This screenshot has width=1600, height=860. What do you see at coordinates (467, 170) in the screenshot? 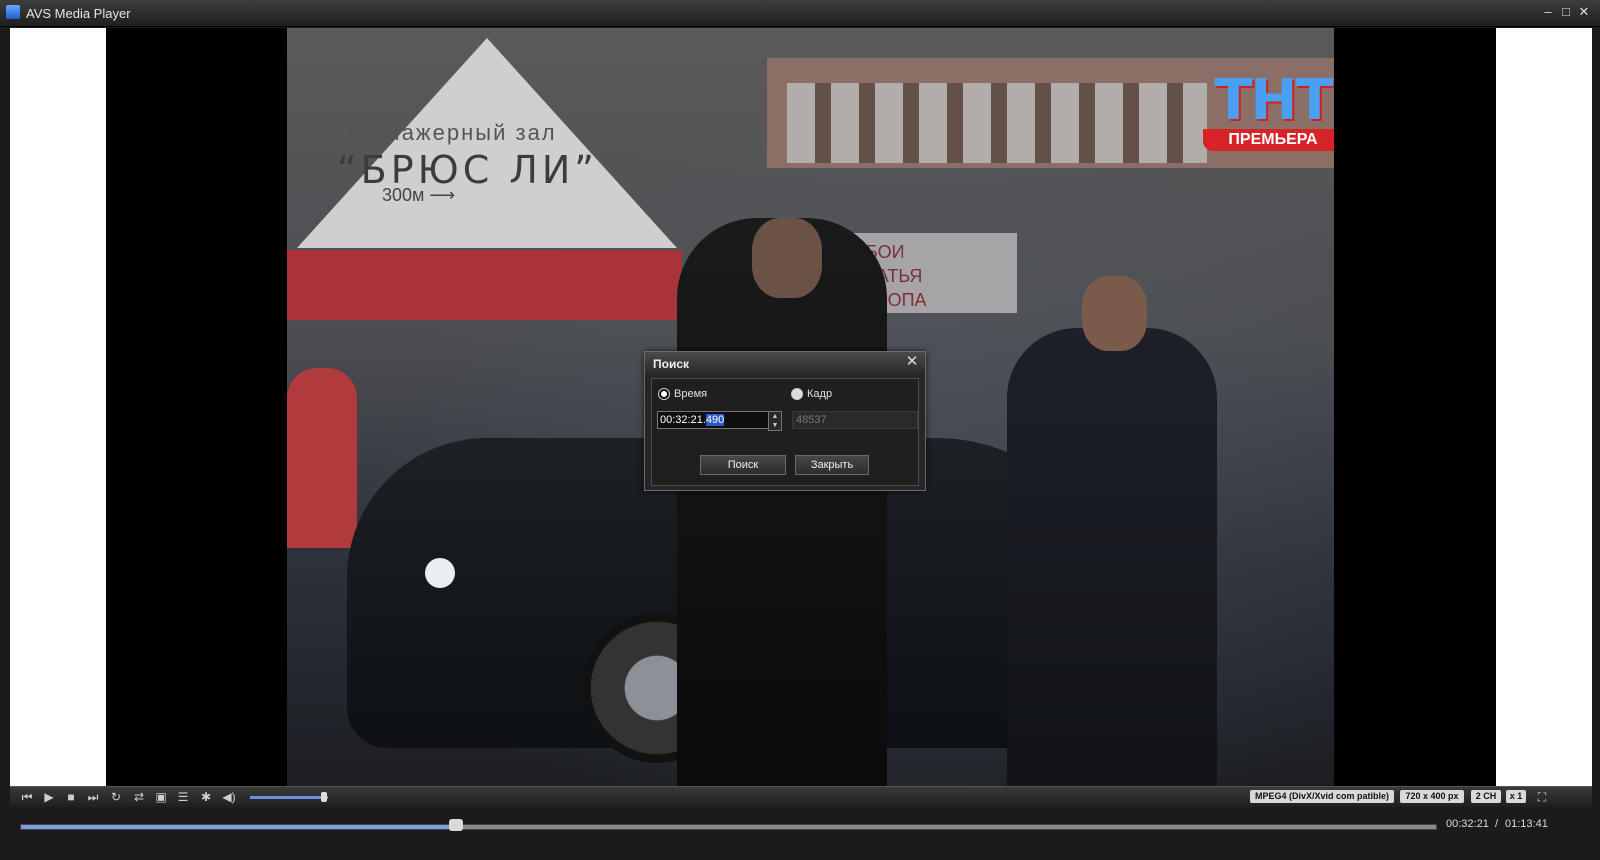
I see `sign-text-line2: “БРЮС ЛИ”` at bounding box center [467, 170].